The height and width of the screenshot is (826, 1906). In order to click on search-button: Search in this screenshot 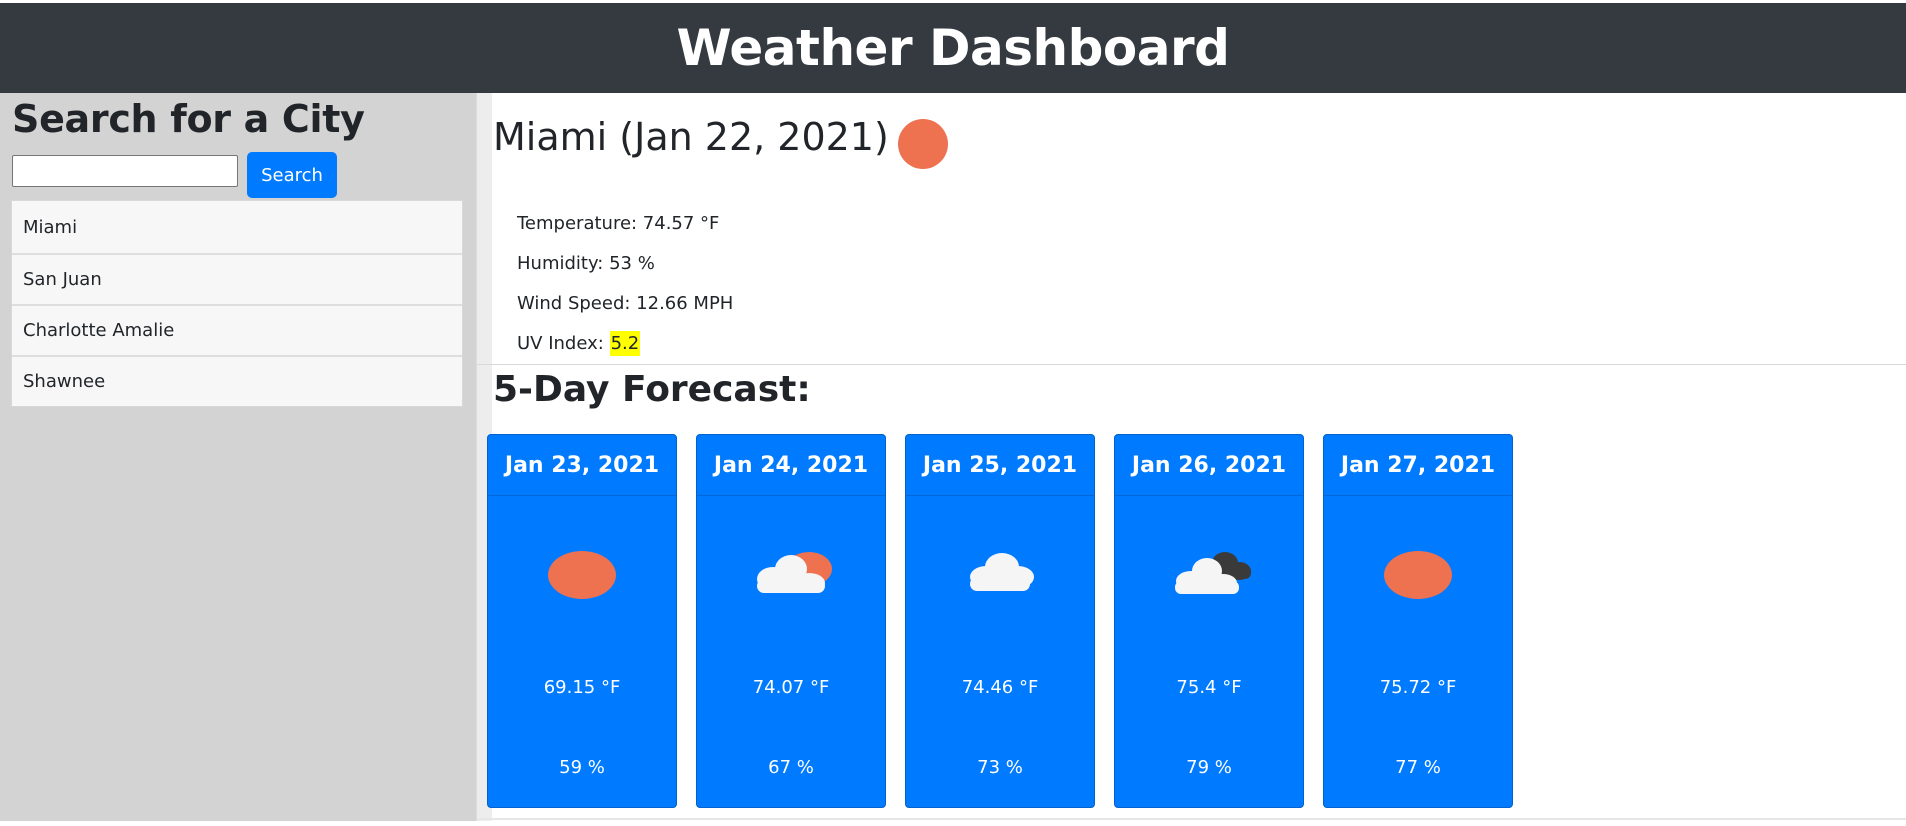, I will do `click(292, 175)`.